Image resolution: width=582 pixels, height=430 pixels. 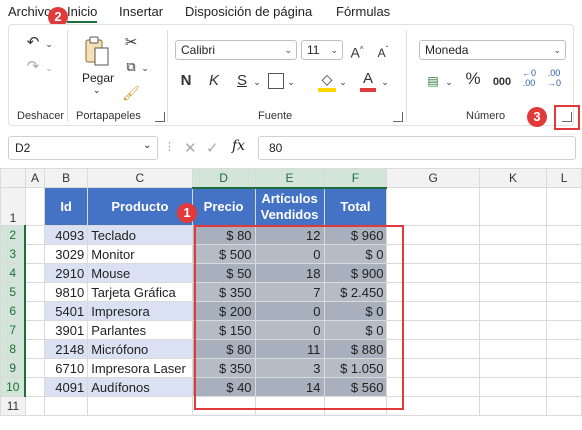 What do you see at coordinates (327, 81) in the screenshot?
I see `fill-color-icon: ◇` at bounding box center [327, 81].